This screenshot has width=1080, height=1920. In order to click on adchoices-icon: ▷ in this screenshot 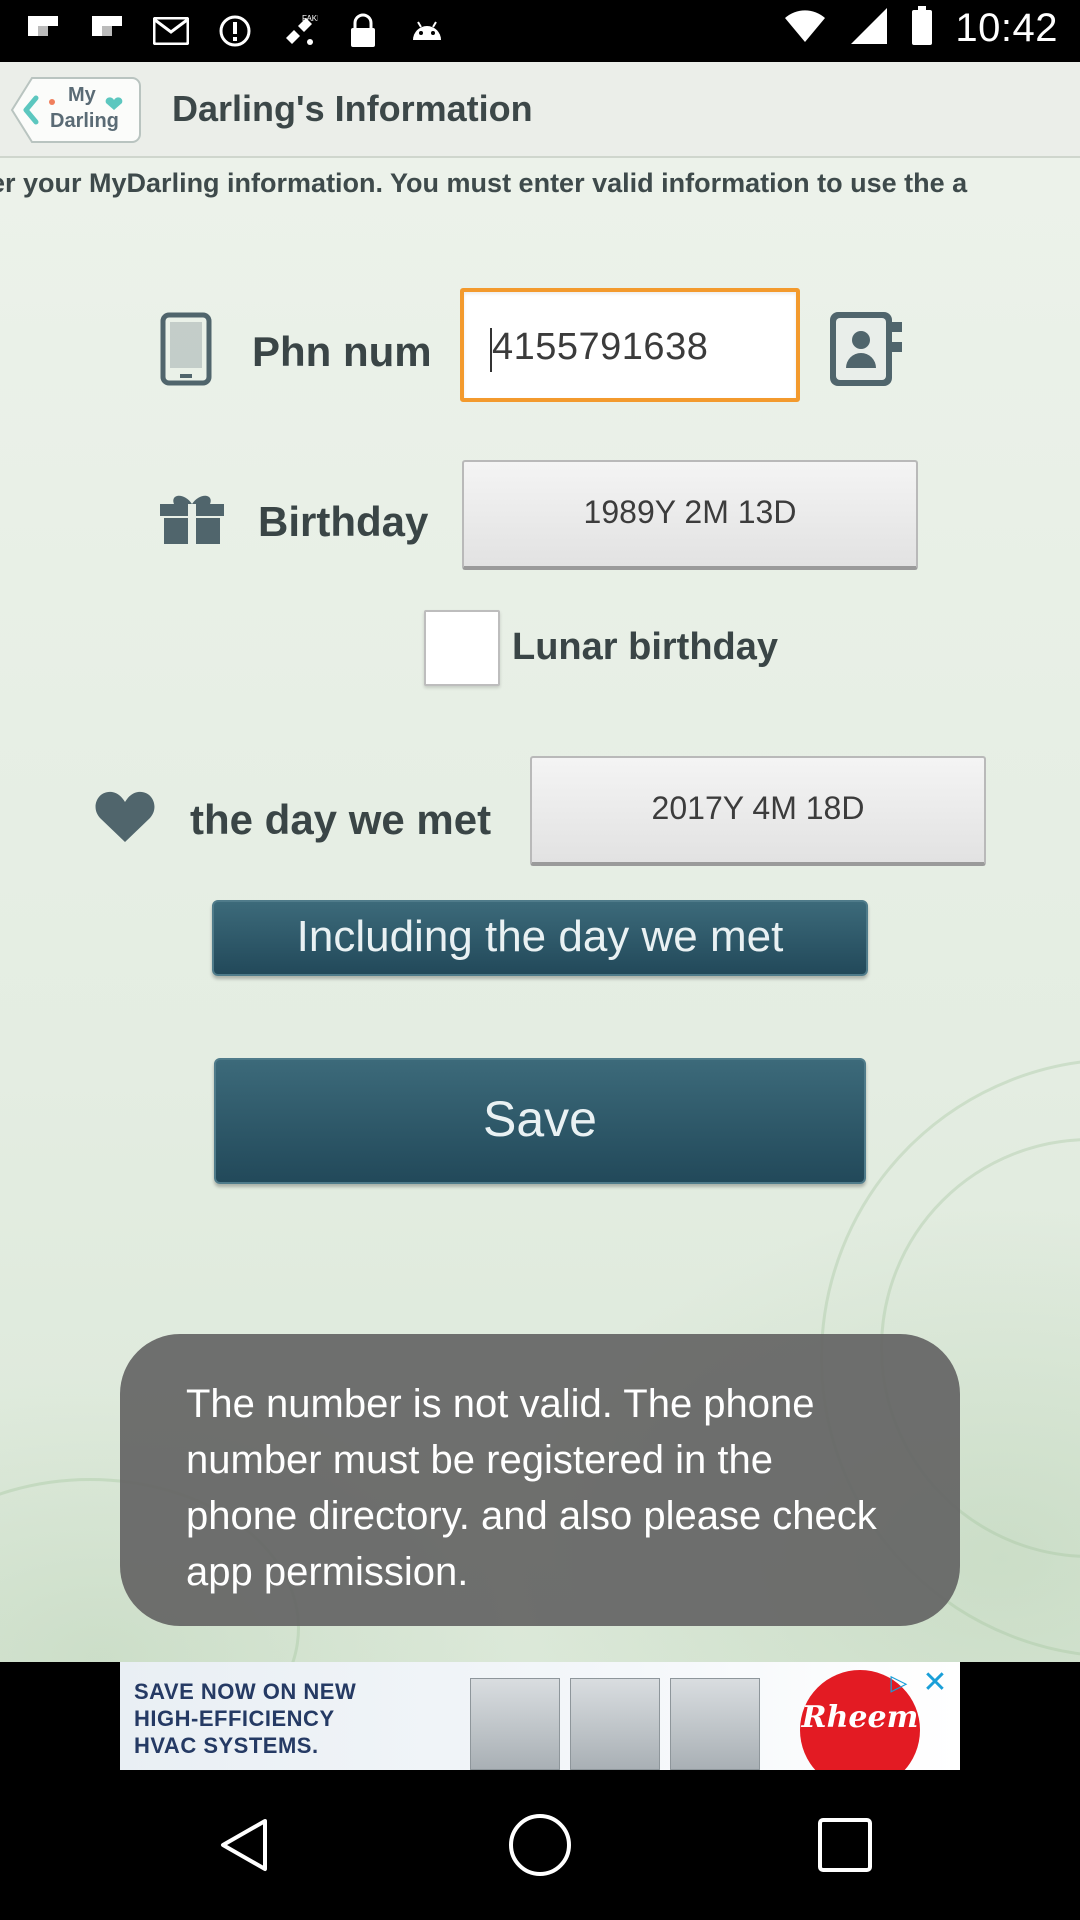, I will do `click(899, 1683)`.